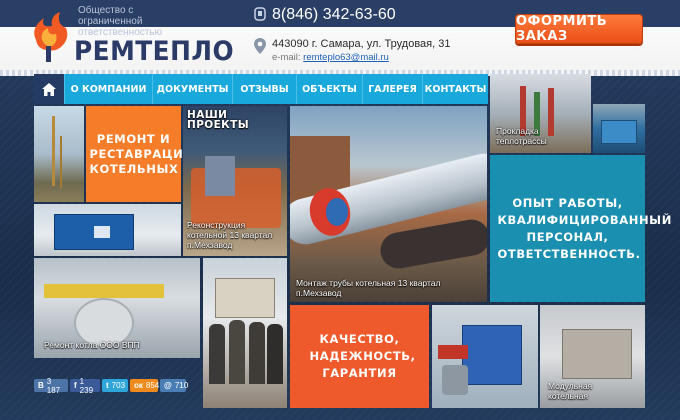 The height and width of the screenshot is (420, 680). I want to click on company-legal-form: Общество с ограниченной ответственностью, so click(120, 21).